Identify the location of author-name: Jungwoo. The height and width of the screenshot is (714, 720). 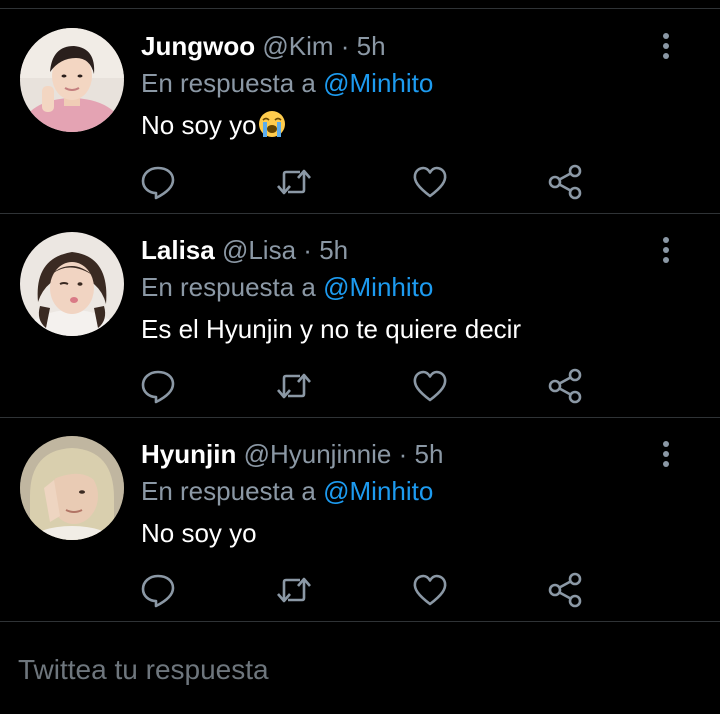
(198, 46).